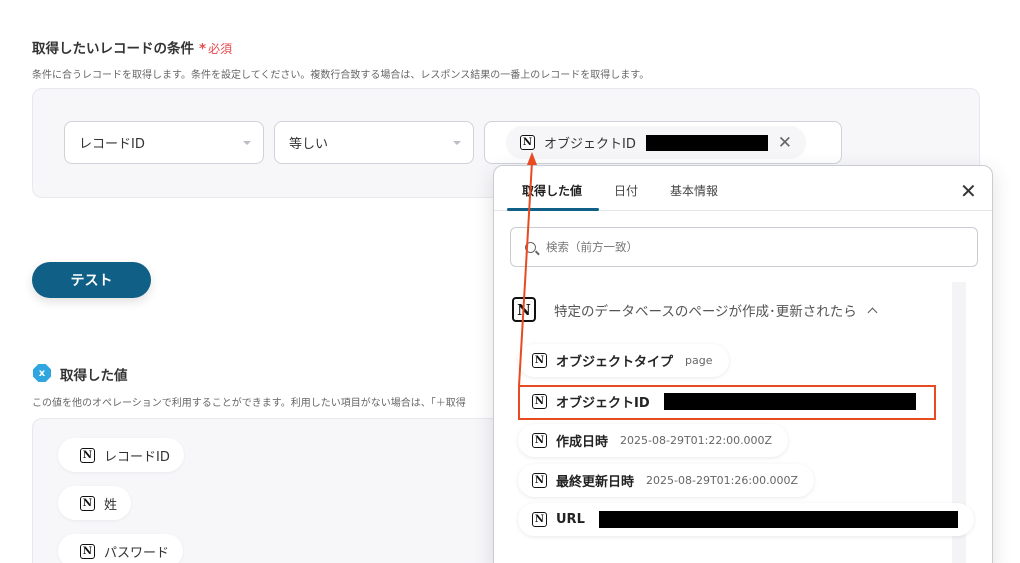 The height and width of the screenshot is (563, 1020). What do you see at coordinates (112, 144) in the screenshot?
I see `field-select-value: レコードID` at bounding box center [112, 144].